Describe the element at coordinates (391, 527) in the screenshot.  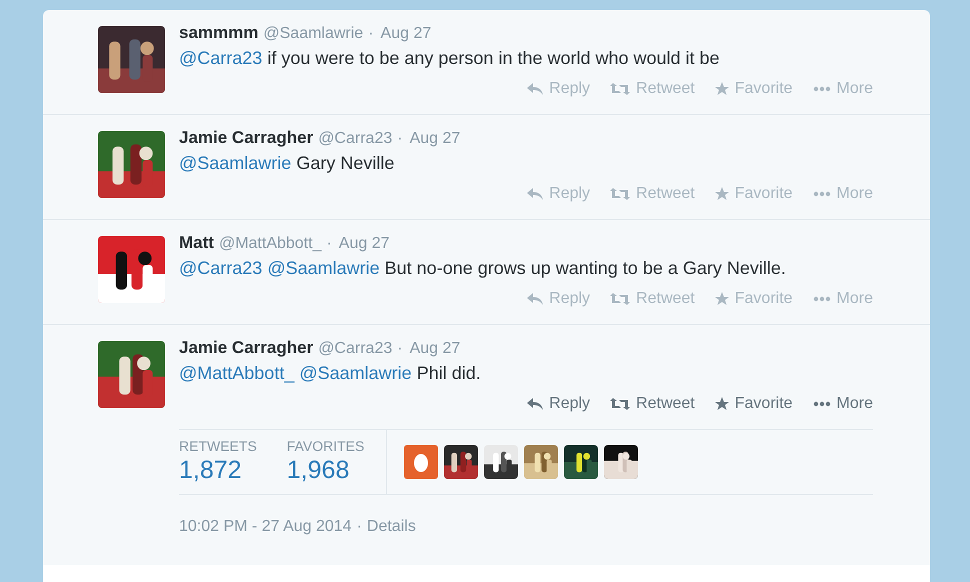
I see `details-link: Details` at that location.